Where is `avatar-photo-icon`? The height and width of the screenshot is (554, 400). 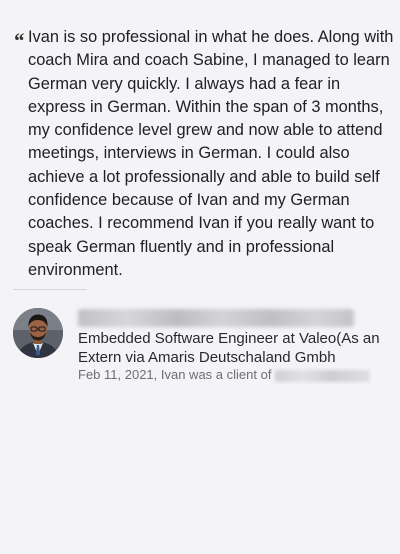 avatar-photo-icon is located at coordinates (38, 333).